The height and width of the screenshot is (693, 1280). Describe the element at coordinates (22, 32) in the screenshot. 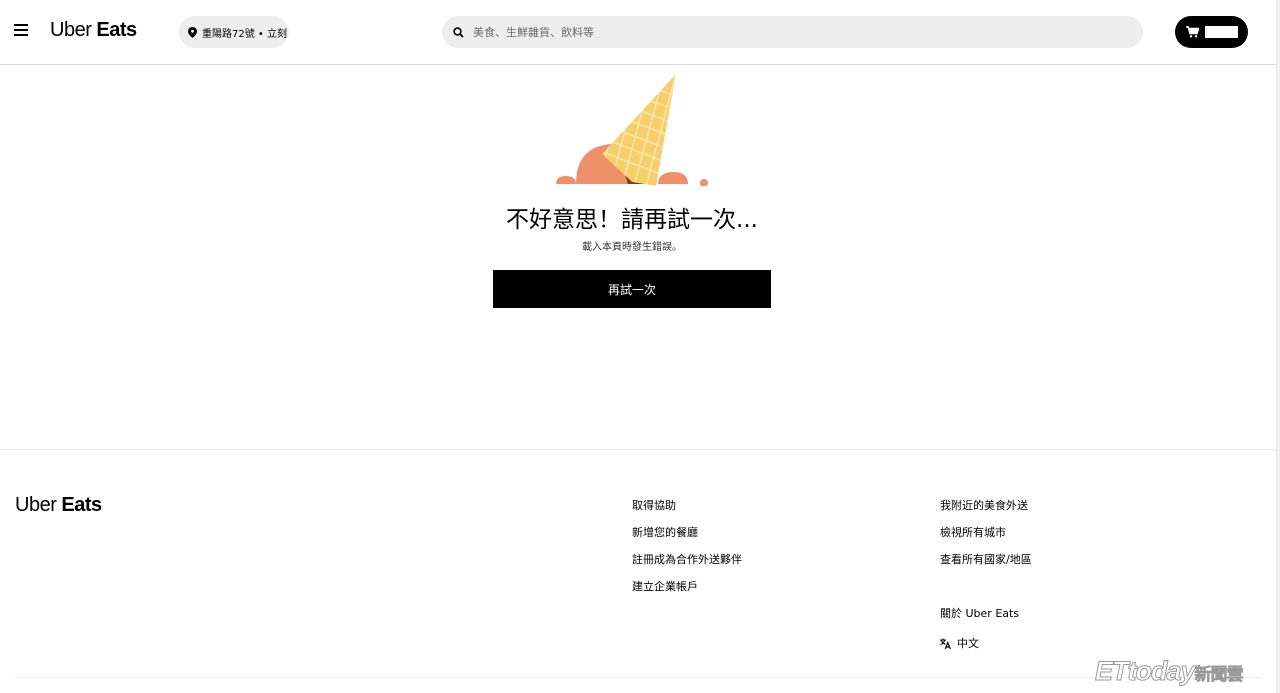

I see `hamburger-menu-icon` at that location.